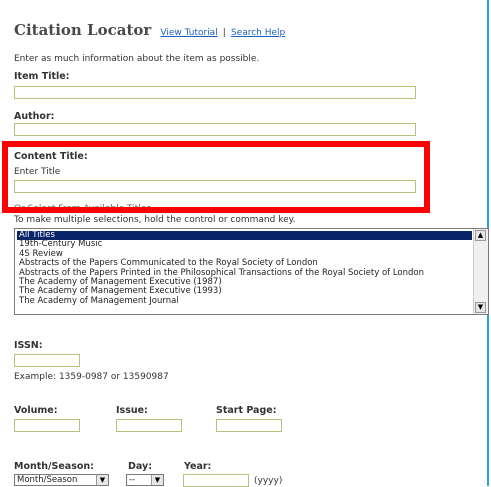 The height and width of the screenshot is (487, 491). Describe the element at coordinates (28, 345) in the screenshot. I see `issn-label: ISSN:` at that location.